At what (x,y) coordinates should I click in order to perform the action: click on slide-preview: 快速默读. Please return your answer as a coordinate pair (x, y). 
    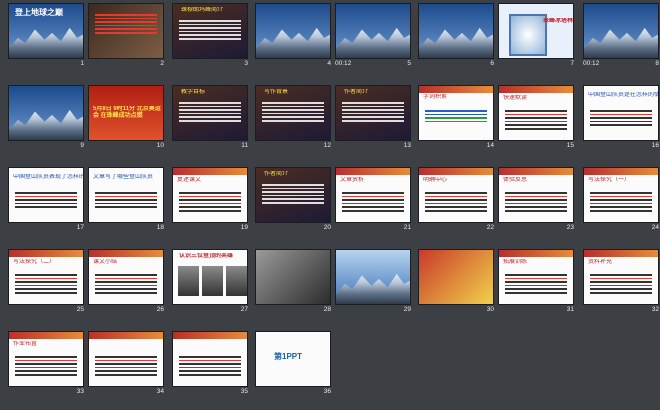
    Looking at the image, I should click on (536, 113).